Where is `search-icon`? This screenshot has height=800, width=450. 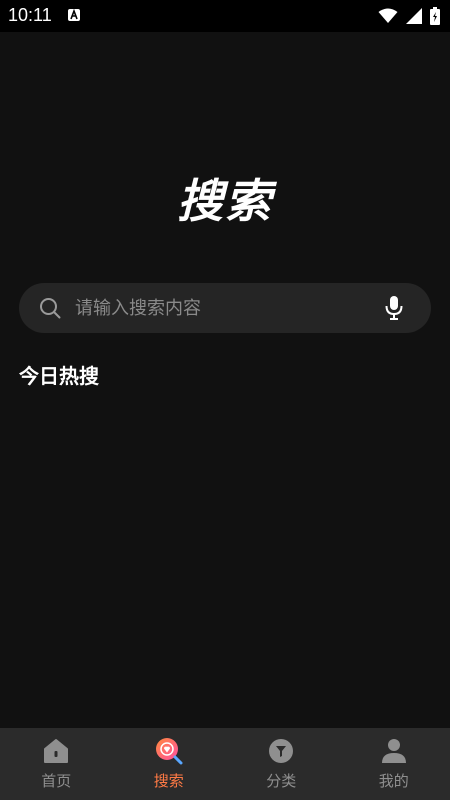
search-icon is located at coordinates (50, 308).